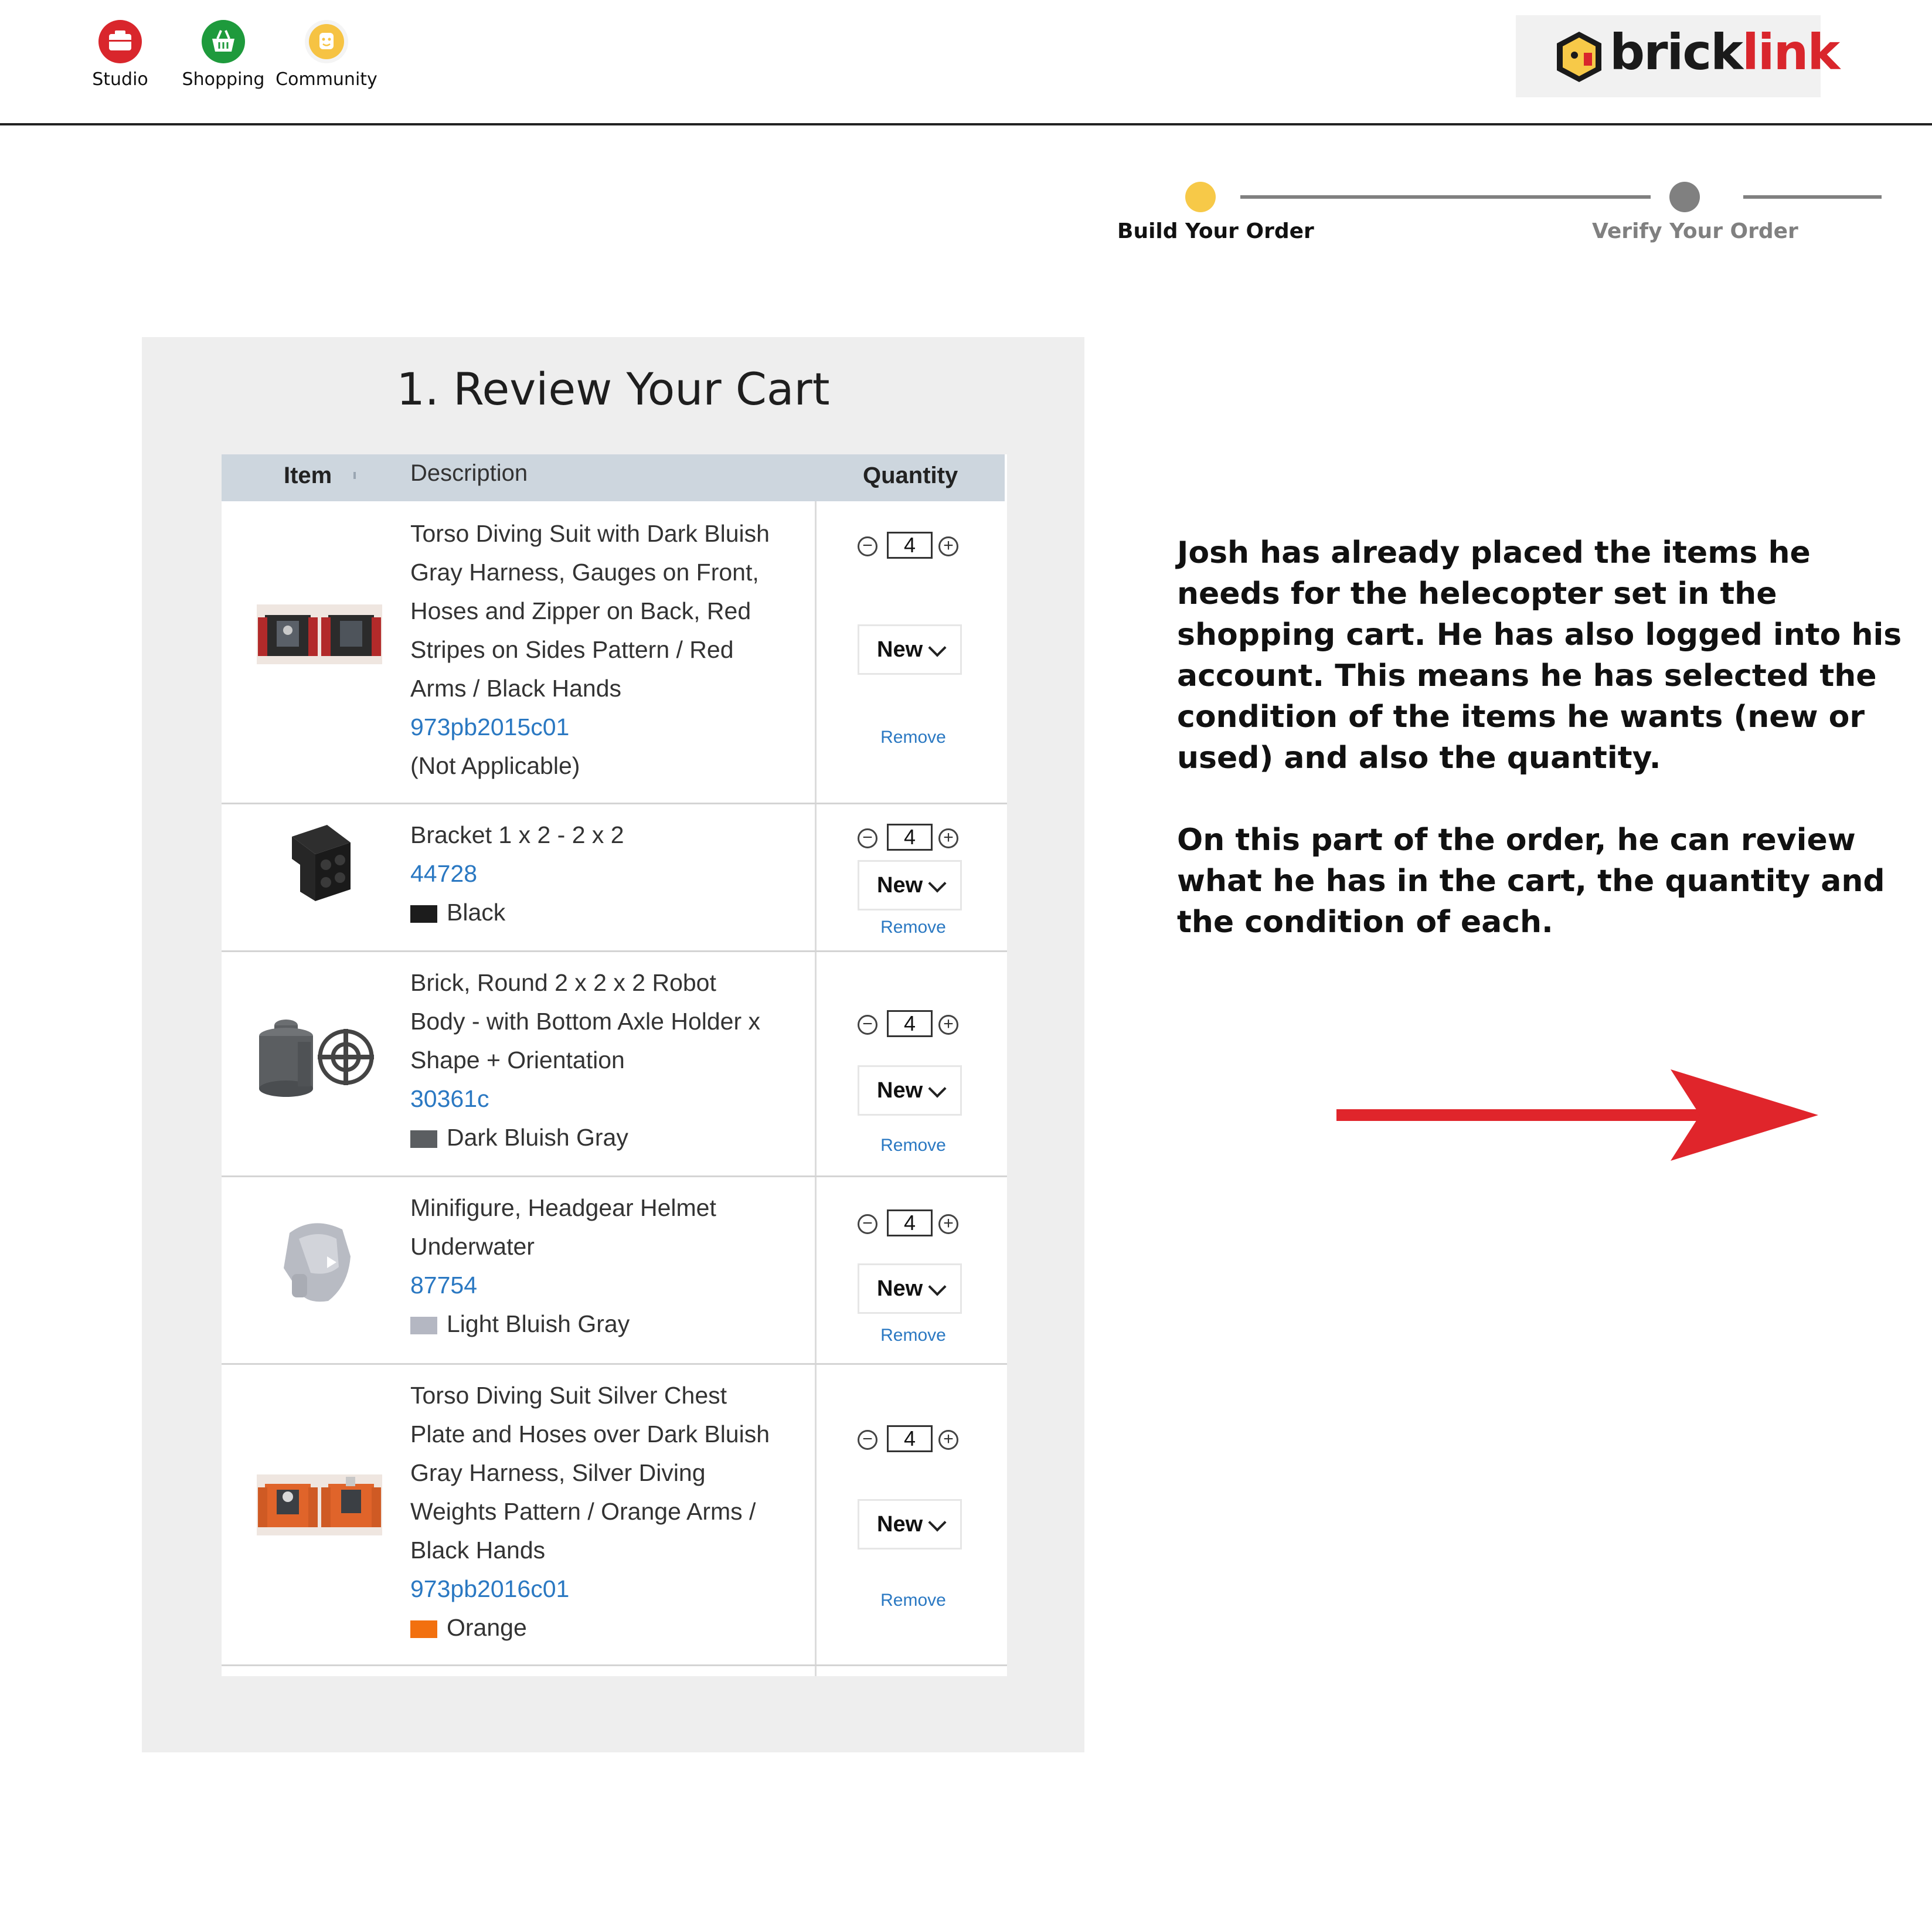 Image resolution: width=1932 pixels, height=1930 pixels. Describe the element at coordinates (966, 63) in the screenshot. I see `top-nav: Studio Shopping Community bricklink` at that location.